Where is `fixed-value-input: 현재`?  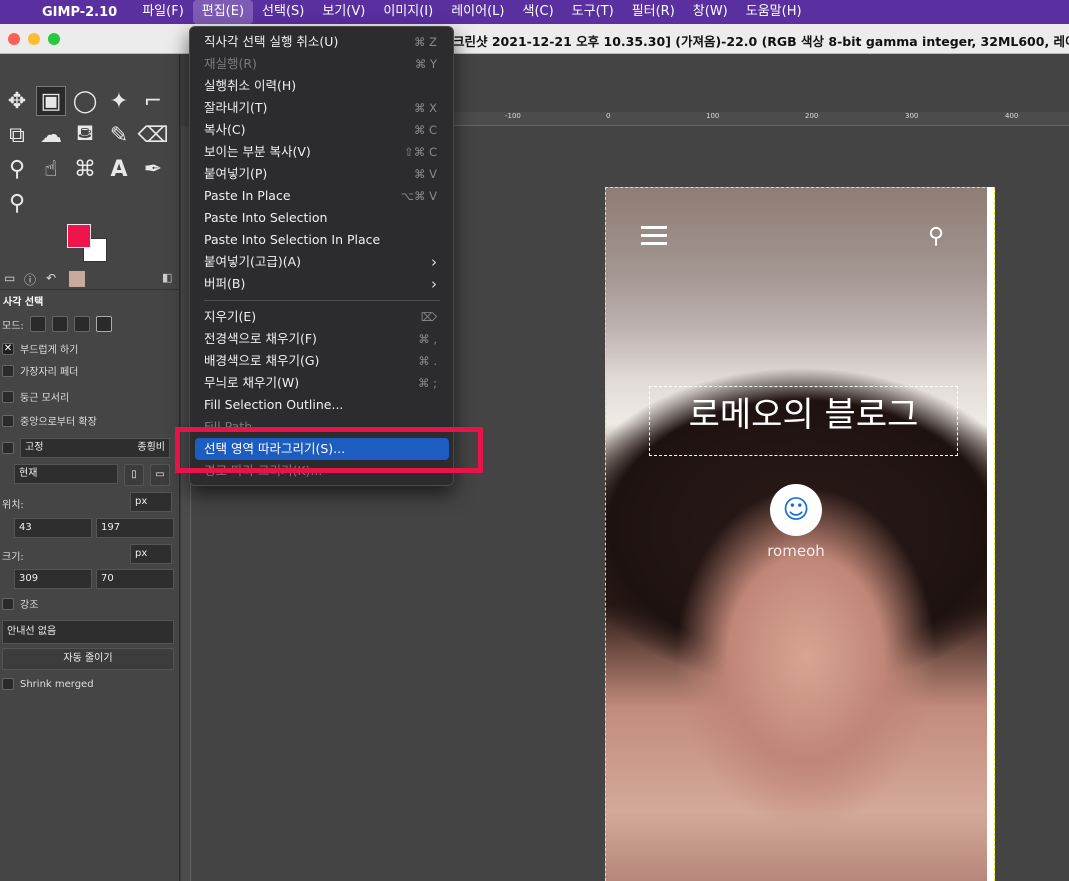
fixed-value-input: 현재 is located at coordinates (66, 474).